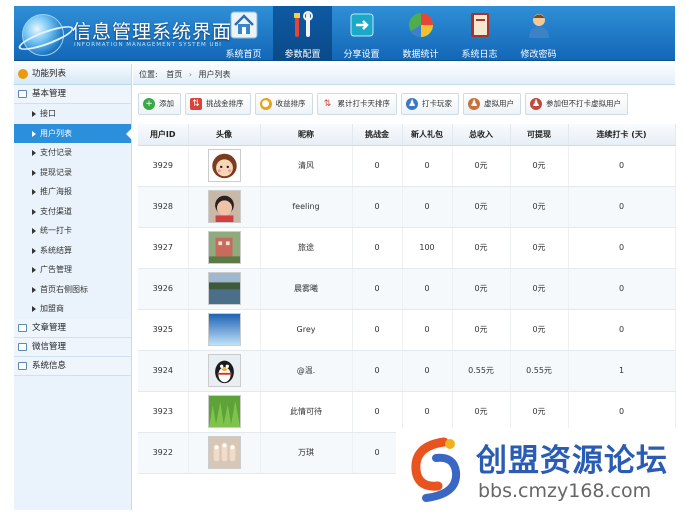  What do you see at coordinates (356, 104) in the screenshot?
I see `sort-checkin-days-button: ⇅ 累计打卡天排序` at bounding box center [356, 104].